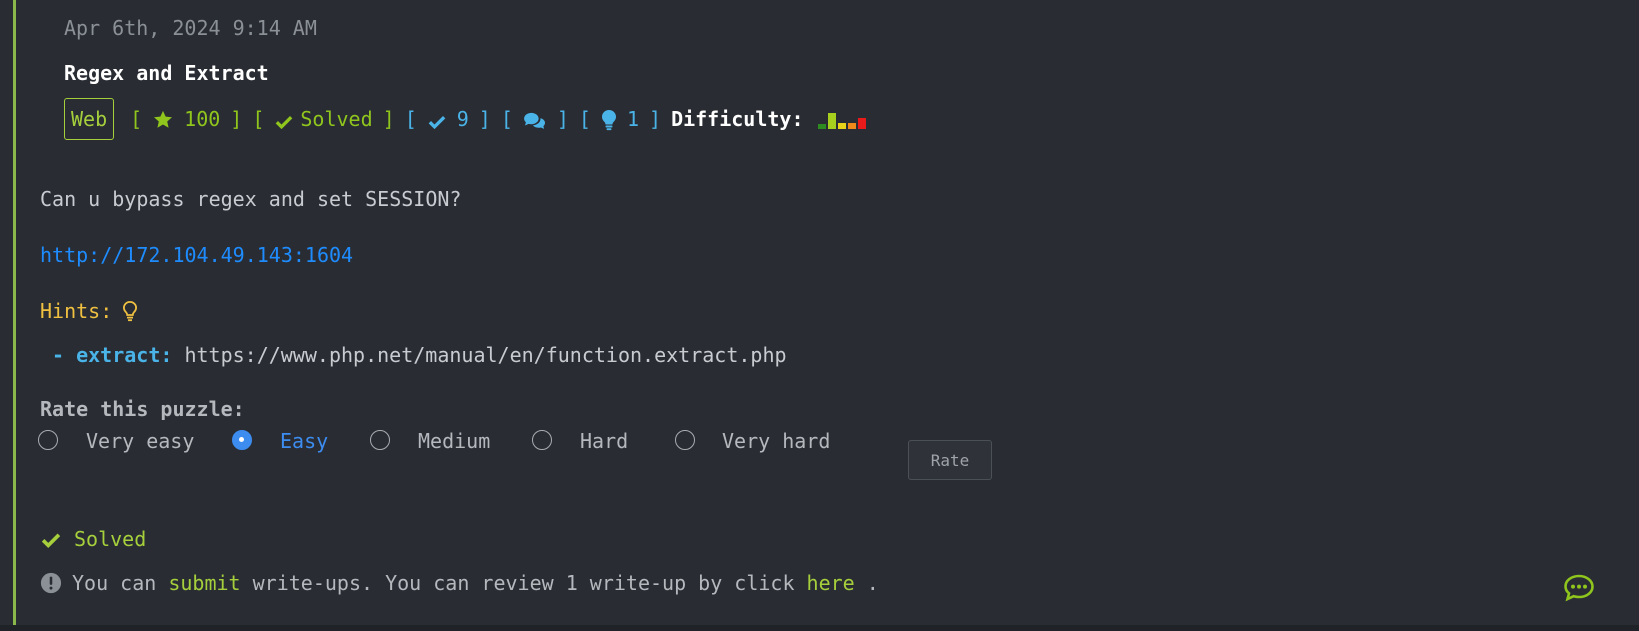 This screenshot has width=1639, height=631. Describe the element at coordinates (14, 315) in the screenshot. I see `left-accent-bar` at that location.